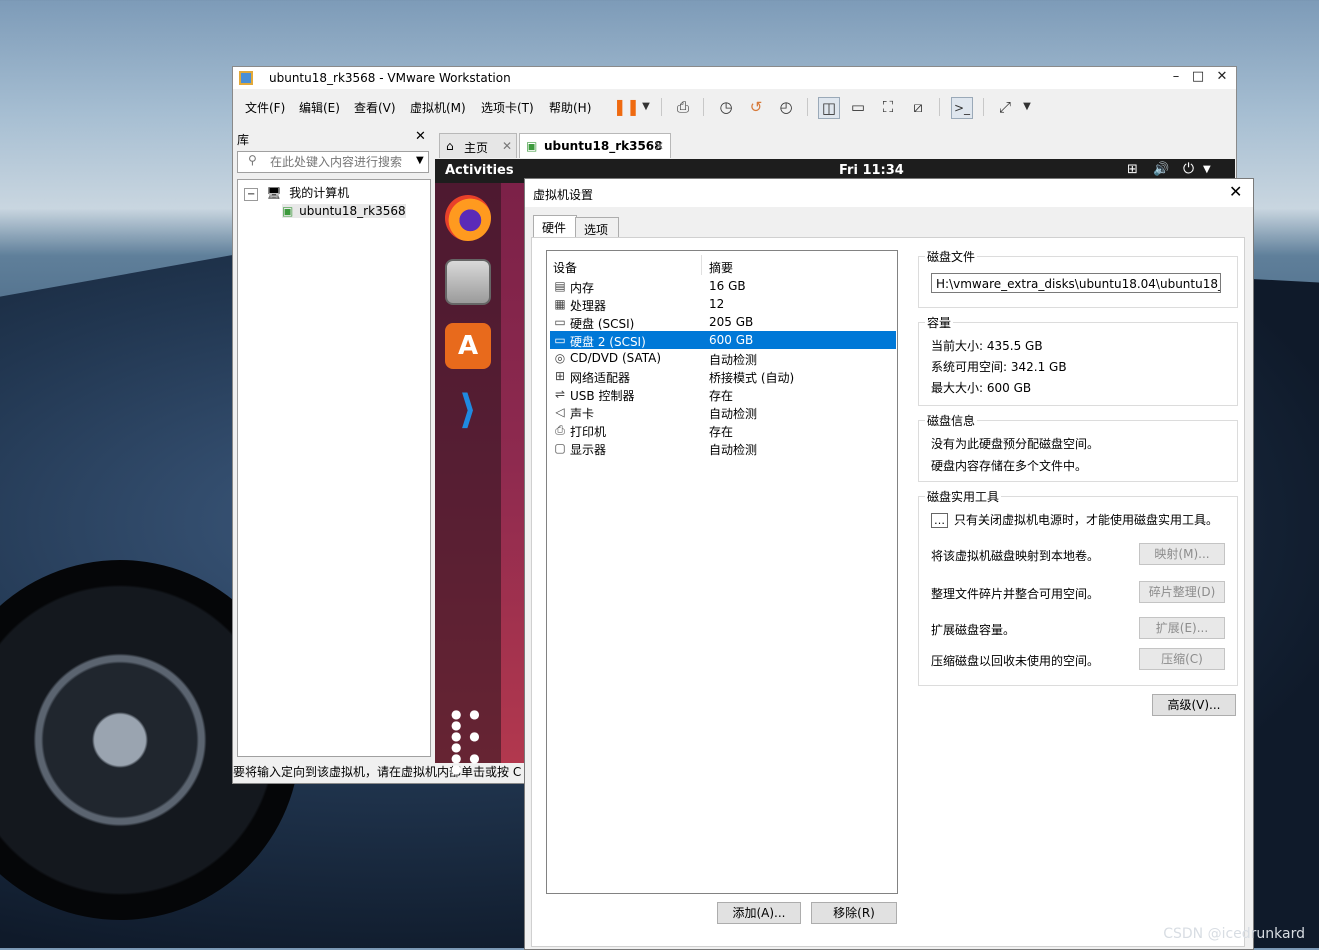 This screenshot has height=950, width=1319. What do you see at coordinates (468, 218) in the screenshot?
I see `firefox-icon` at bounding box center [468, 218].